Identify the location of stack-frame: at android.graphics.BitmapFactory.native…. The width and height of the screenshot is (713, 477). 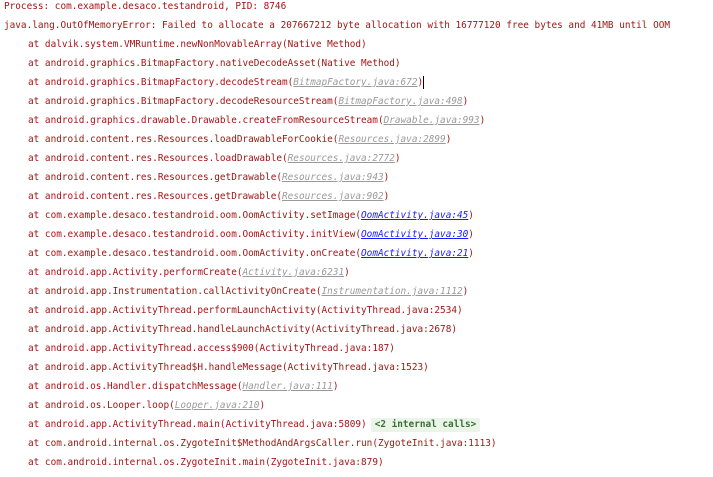
(214, 63).